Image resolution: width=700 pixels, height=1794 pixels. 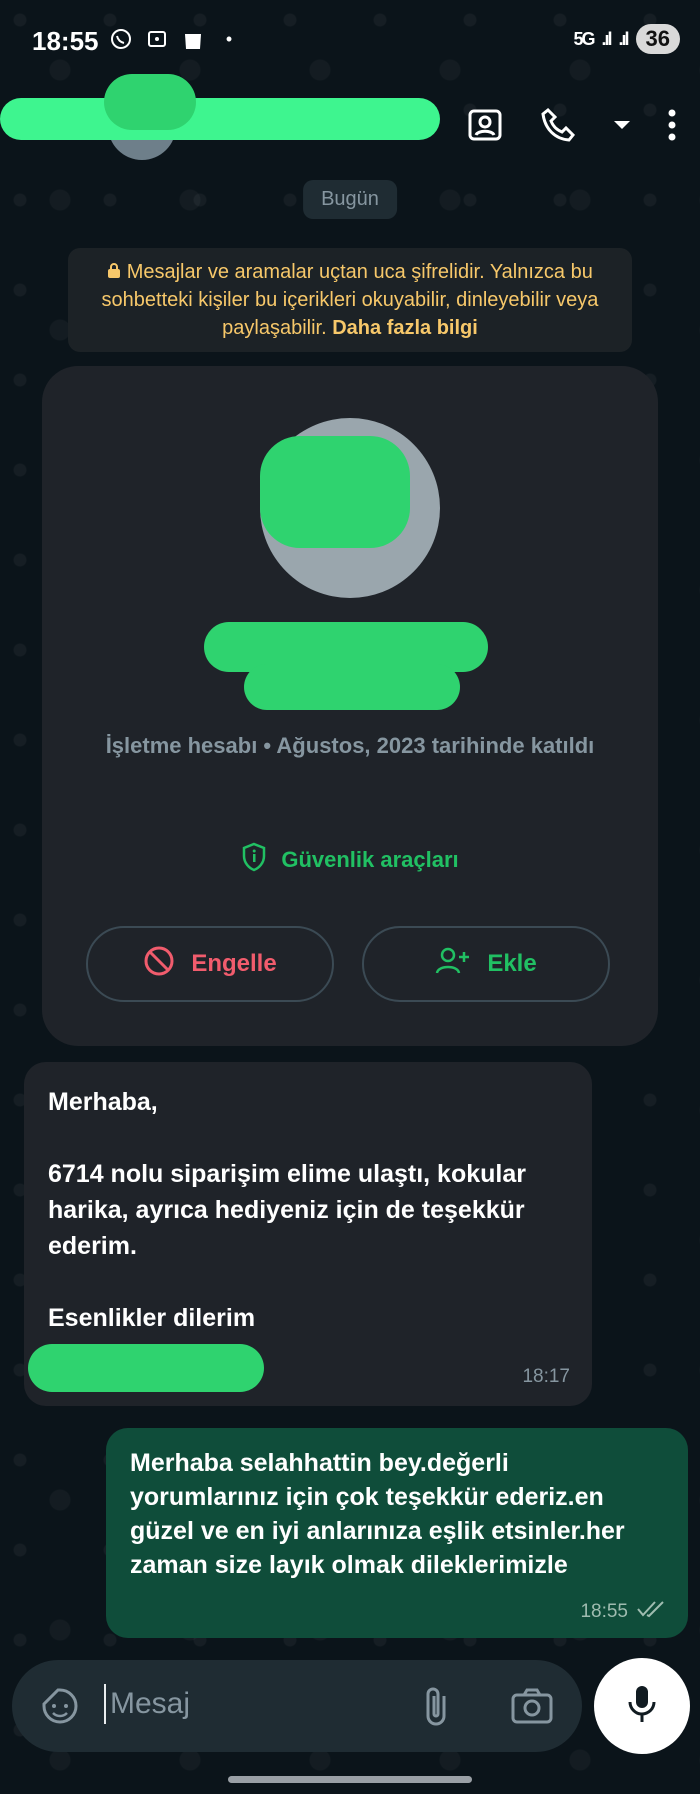 I want to click on block-icon, so click(x=159, y=964).